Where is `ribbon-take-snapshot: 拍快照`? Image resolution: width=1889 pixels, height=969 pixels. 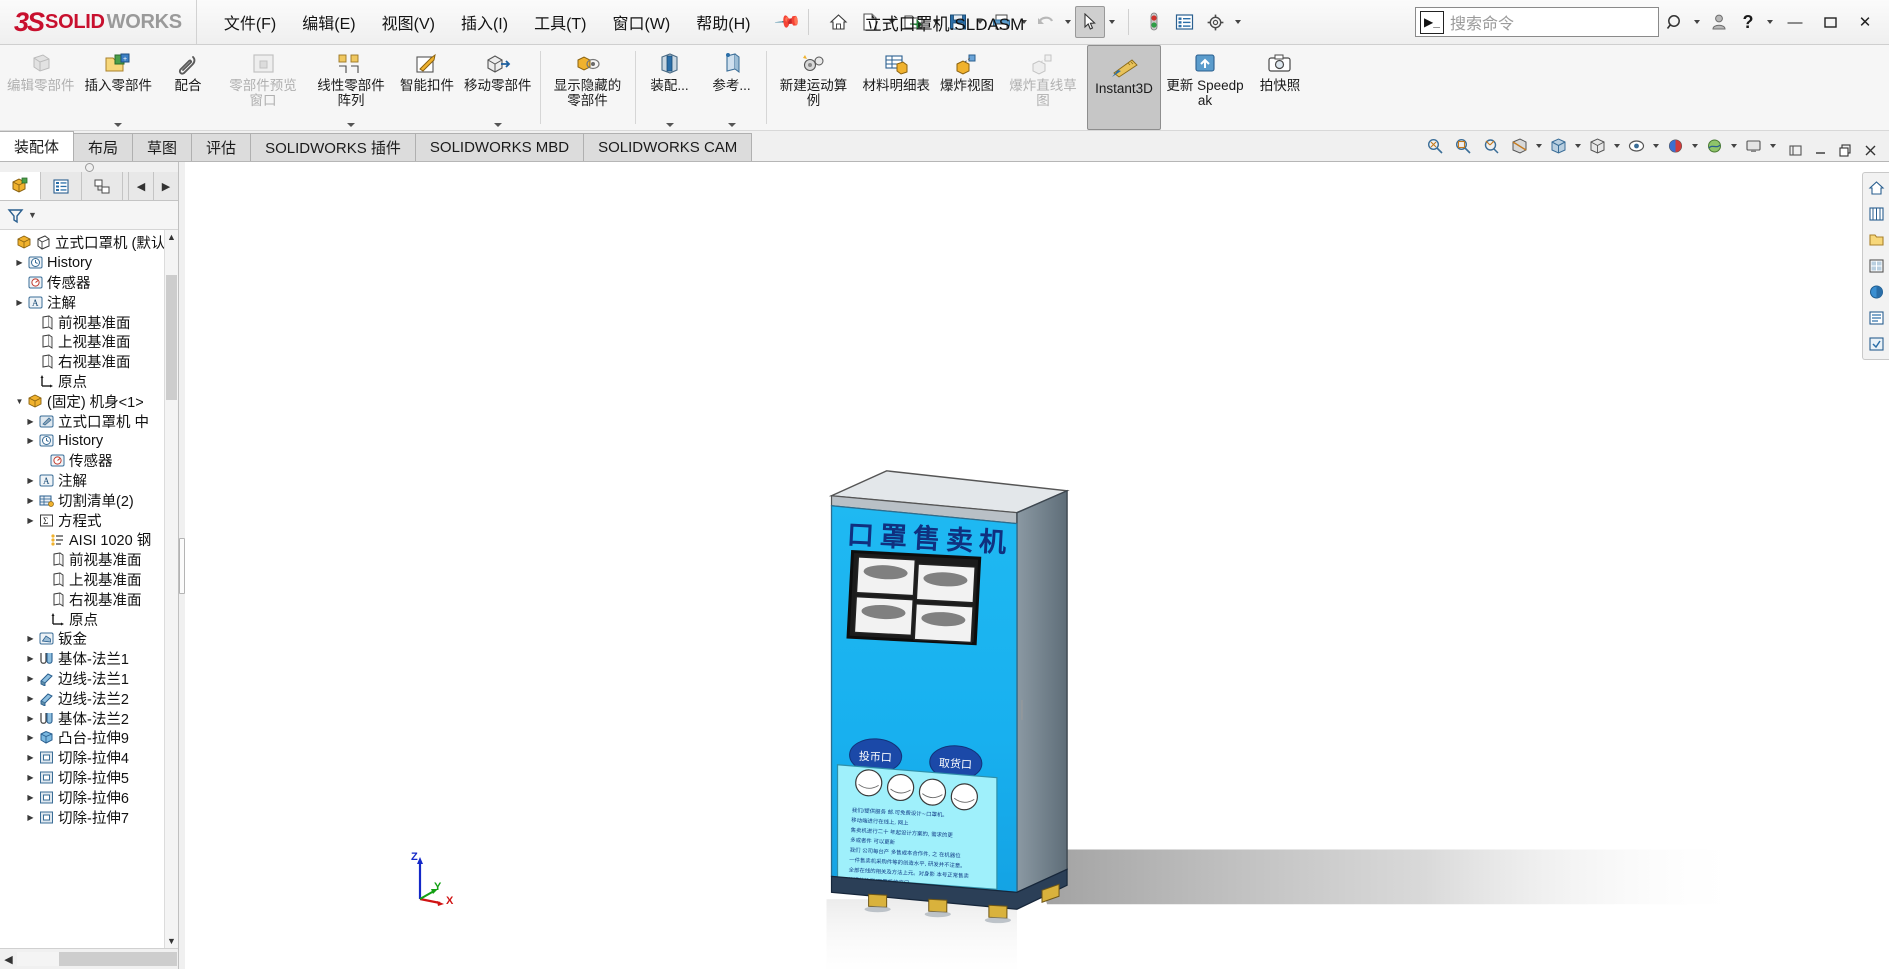 ribbon-take-snapshot: 拍快照 is located at coordinates (1280, 87).